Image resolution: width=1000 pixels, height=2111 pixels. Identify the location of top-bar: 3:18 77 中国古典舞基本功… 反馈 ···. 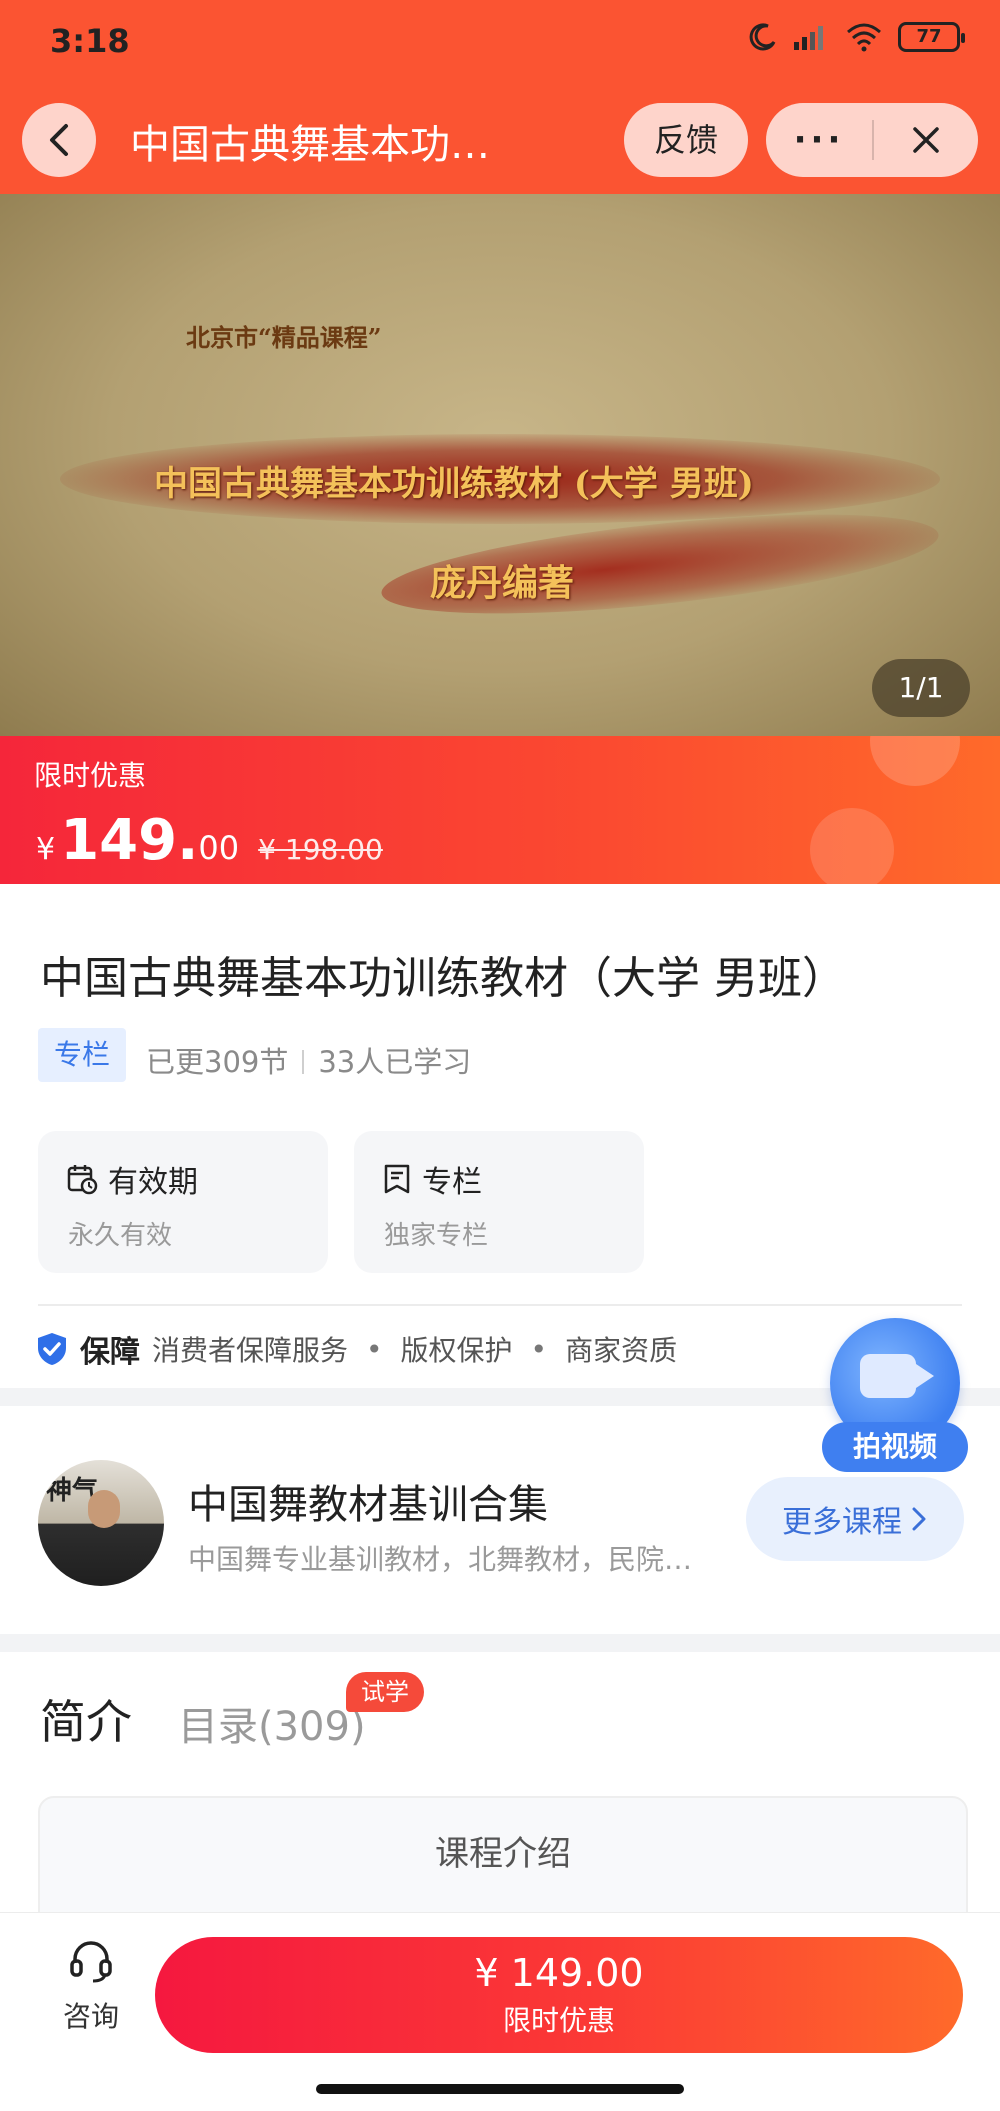
(500, 97).